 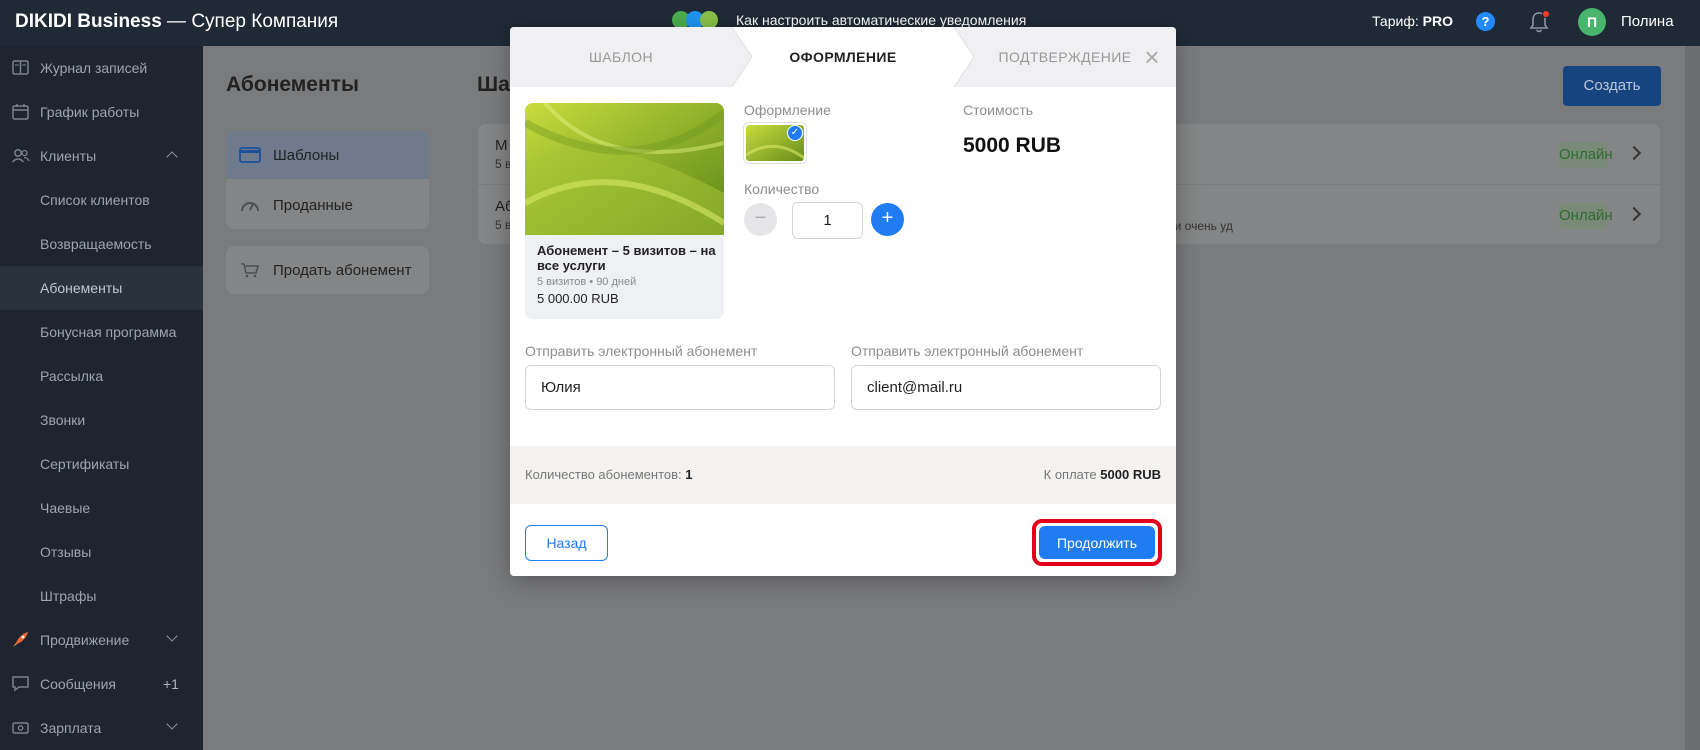 I want to click on sidebar-item-subscriptions: Абонементы, so click(x=101, y=288).